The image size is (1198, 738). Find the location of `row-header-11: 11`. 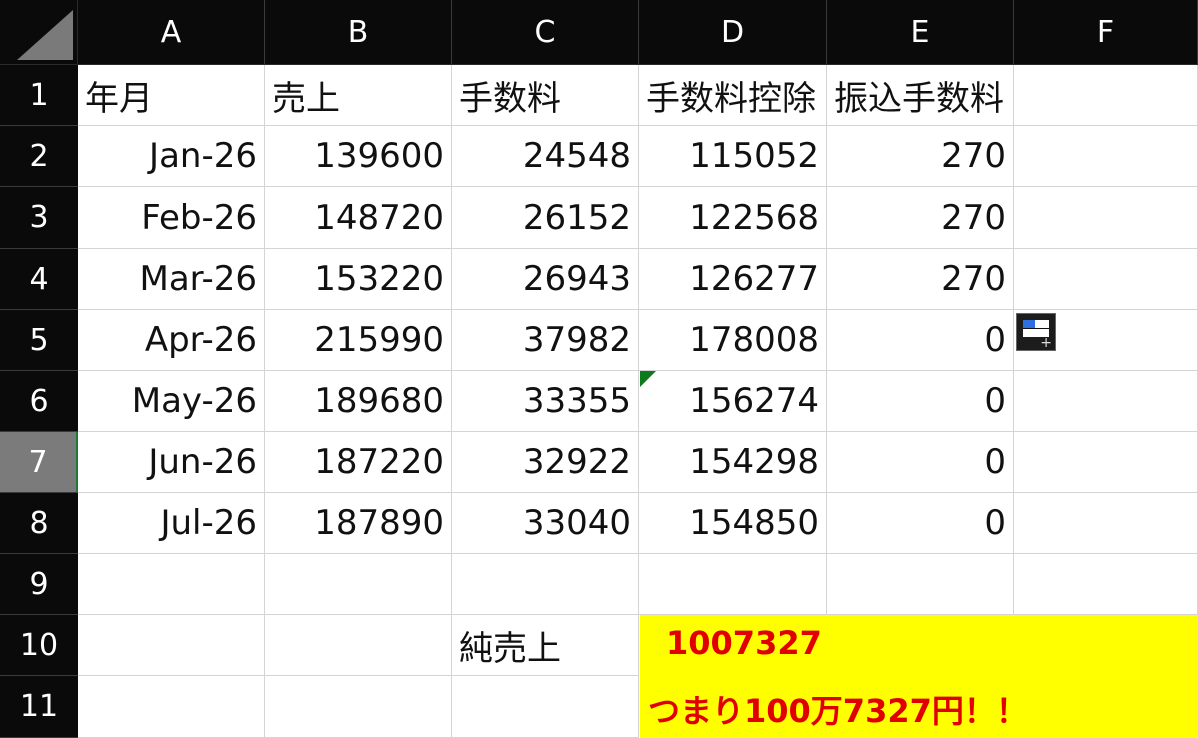

row-header-11: 11 is located at coordinates (39, 707).